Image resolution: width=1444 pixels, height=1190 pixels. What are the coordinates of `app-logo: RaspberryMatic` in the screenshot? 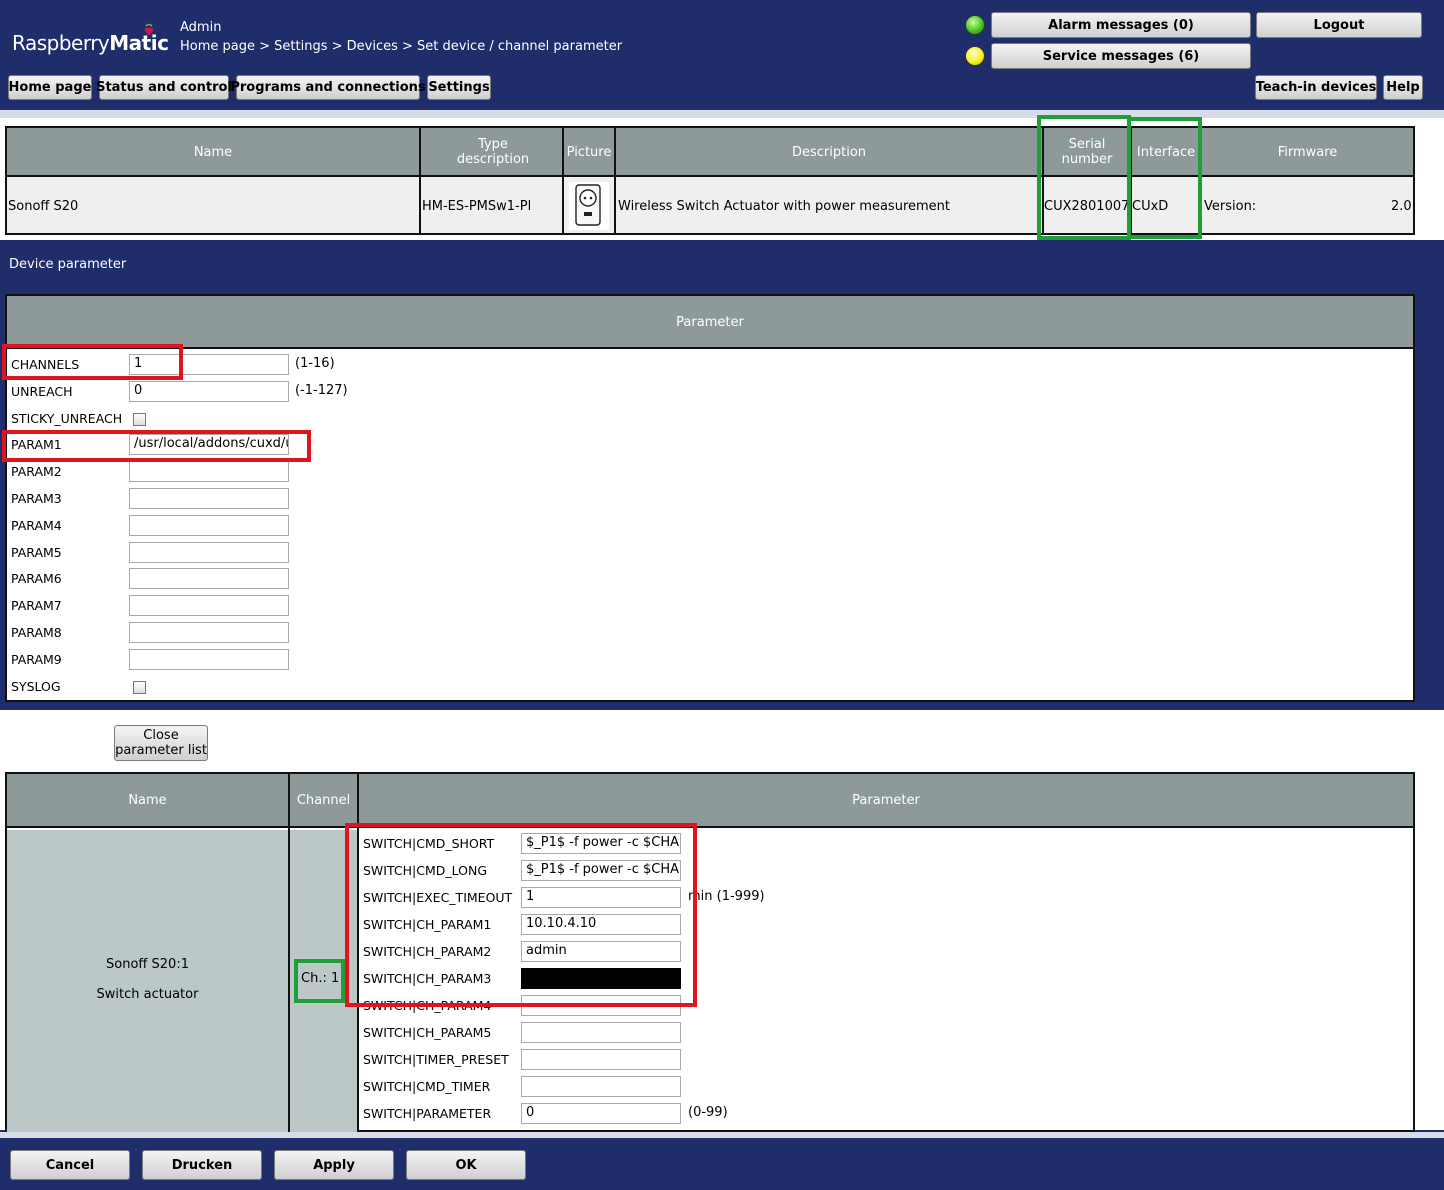 It's located at (90, 39).